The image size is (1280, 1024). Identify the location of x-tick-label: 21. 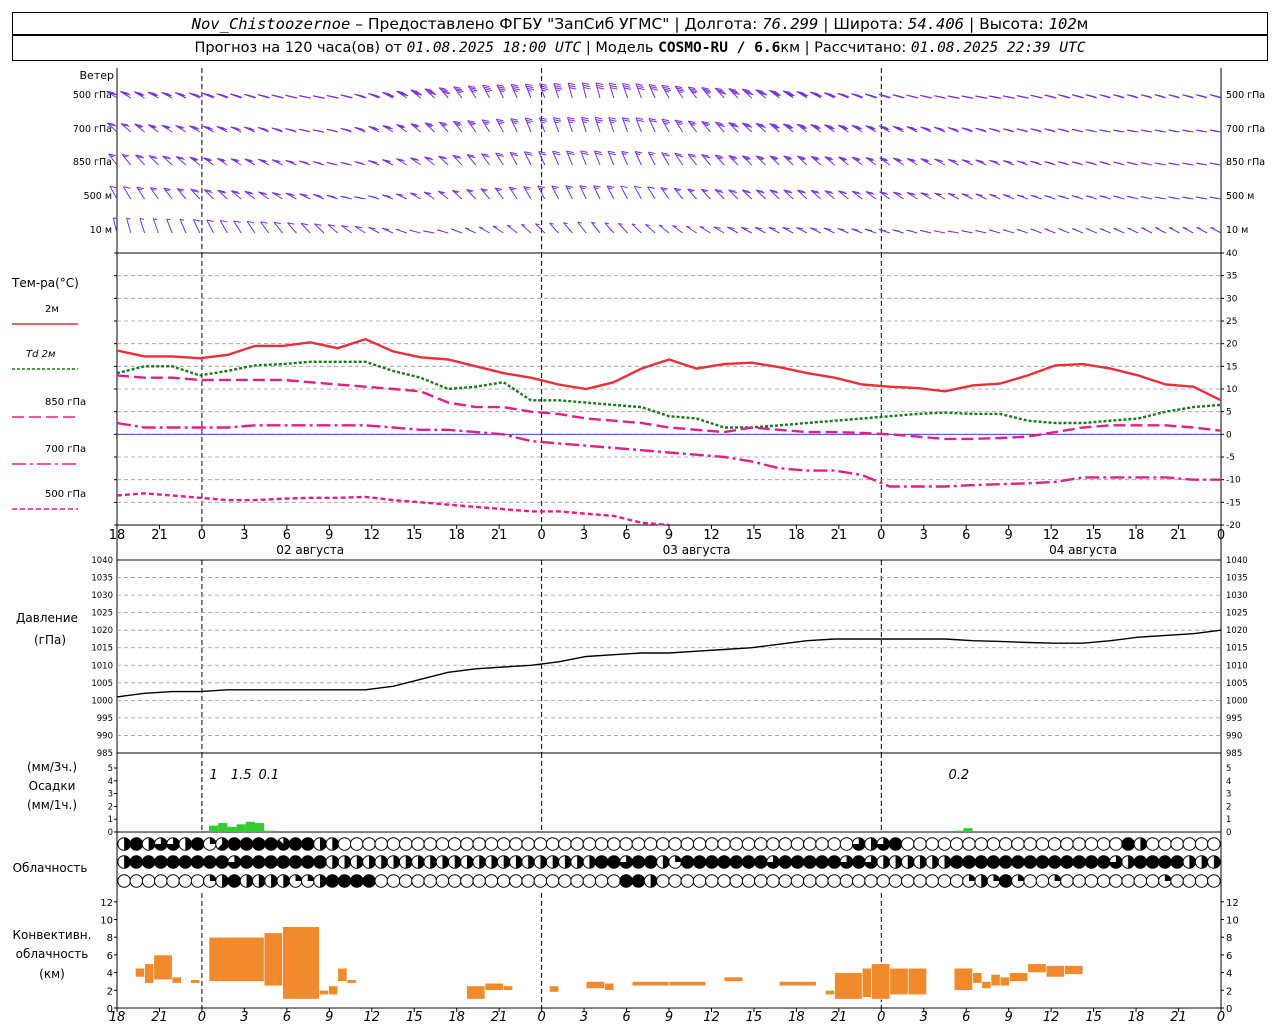
(1178, 535).